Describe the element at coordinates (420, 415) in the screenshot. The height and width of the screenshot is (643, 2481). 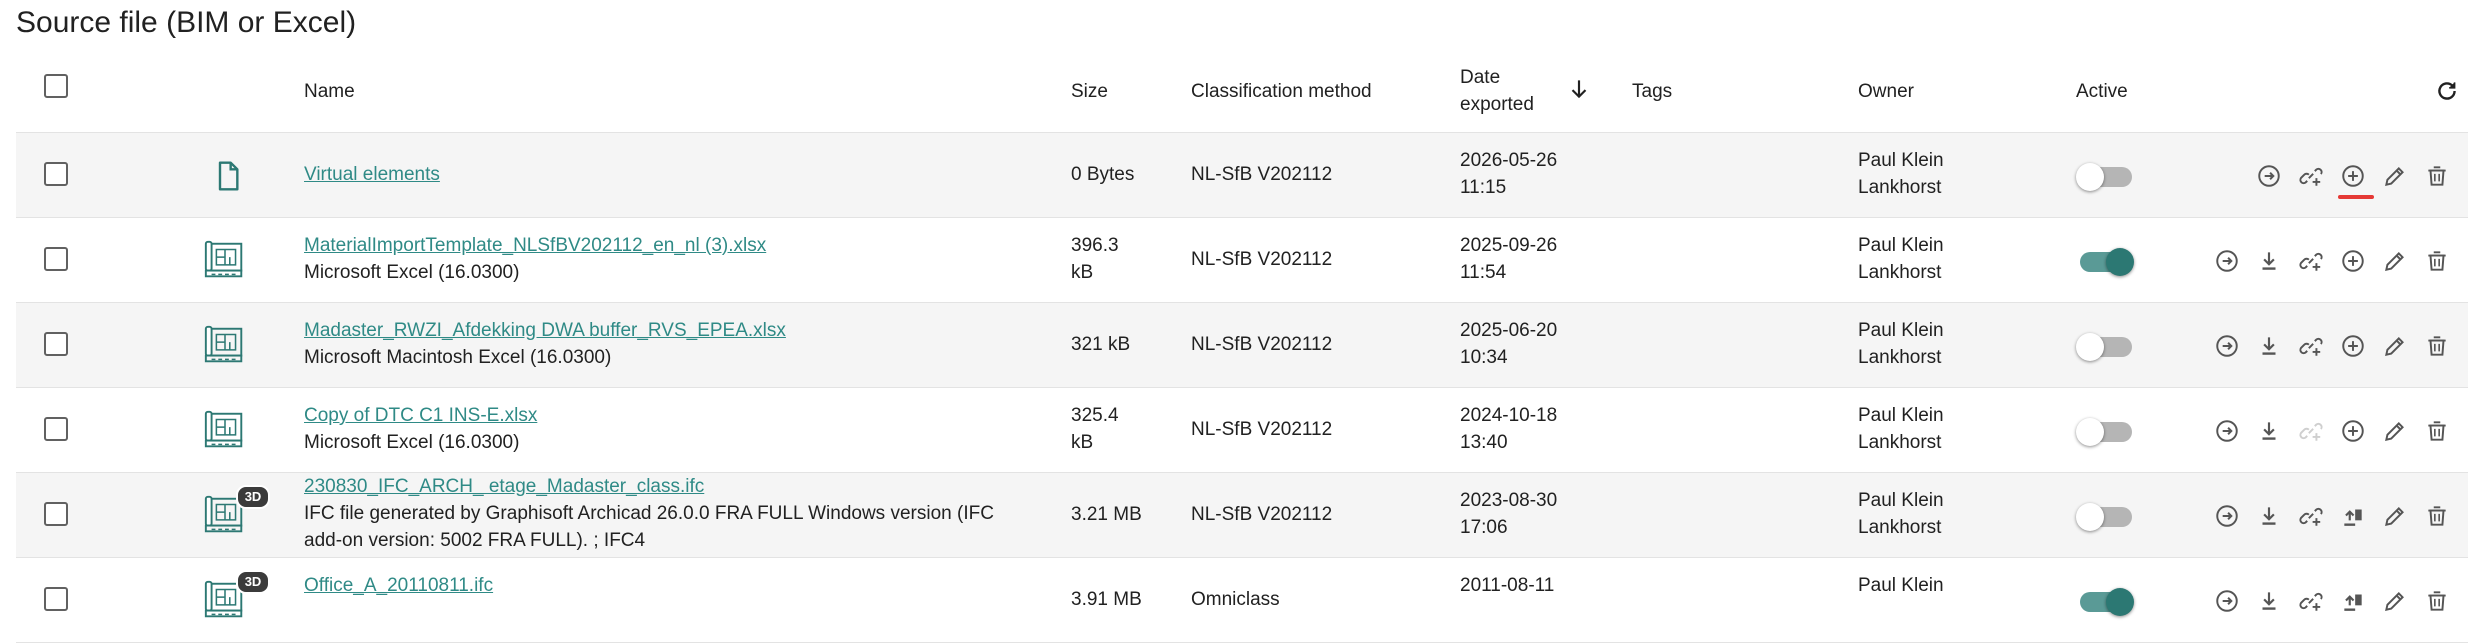
I see `file-name-link: Copy of DTC C1 INS-E.xlsx` at that location.